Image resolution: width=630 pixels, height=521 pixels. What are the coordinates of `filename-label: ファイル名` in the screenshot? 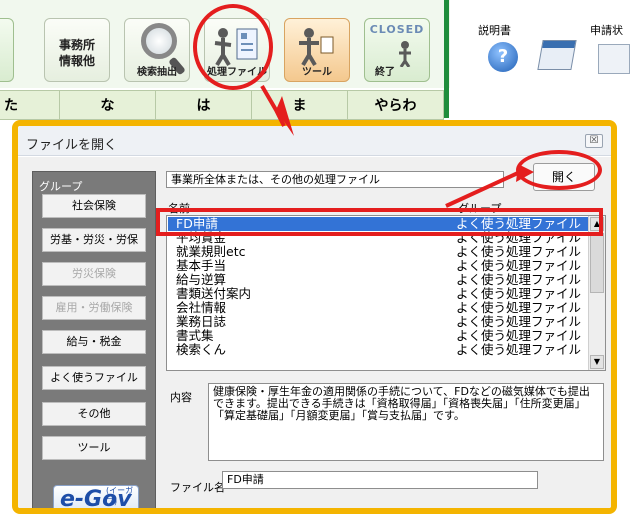 It's located at (197, 487).